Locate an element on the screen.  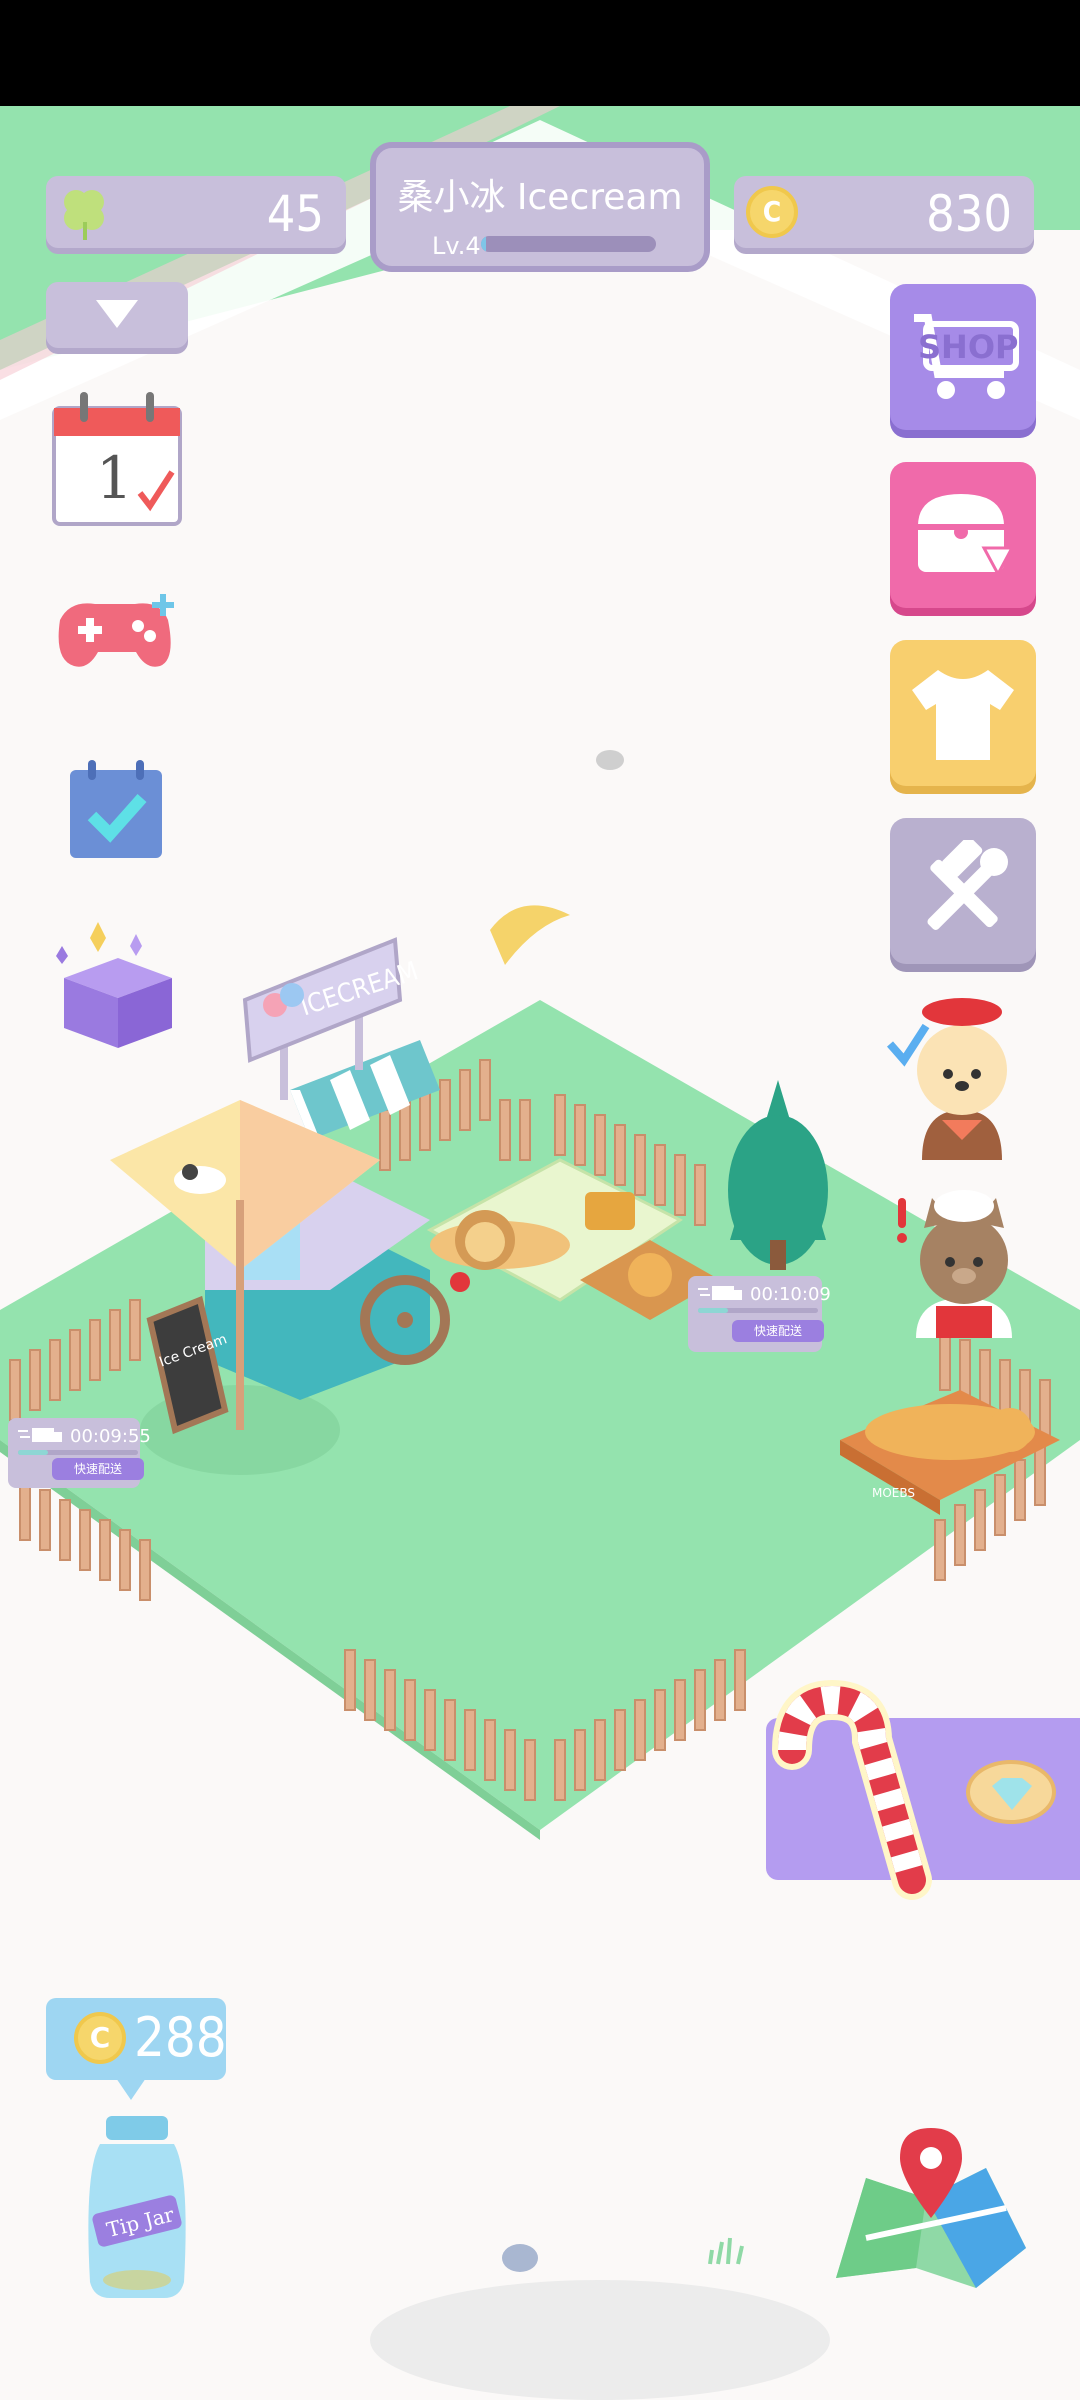
status-bar is located at coordinates (540, 53).